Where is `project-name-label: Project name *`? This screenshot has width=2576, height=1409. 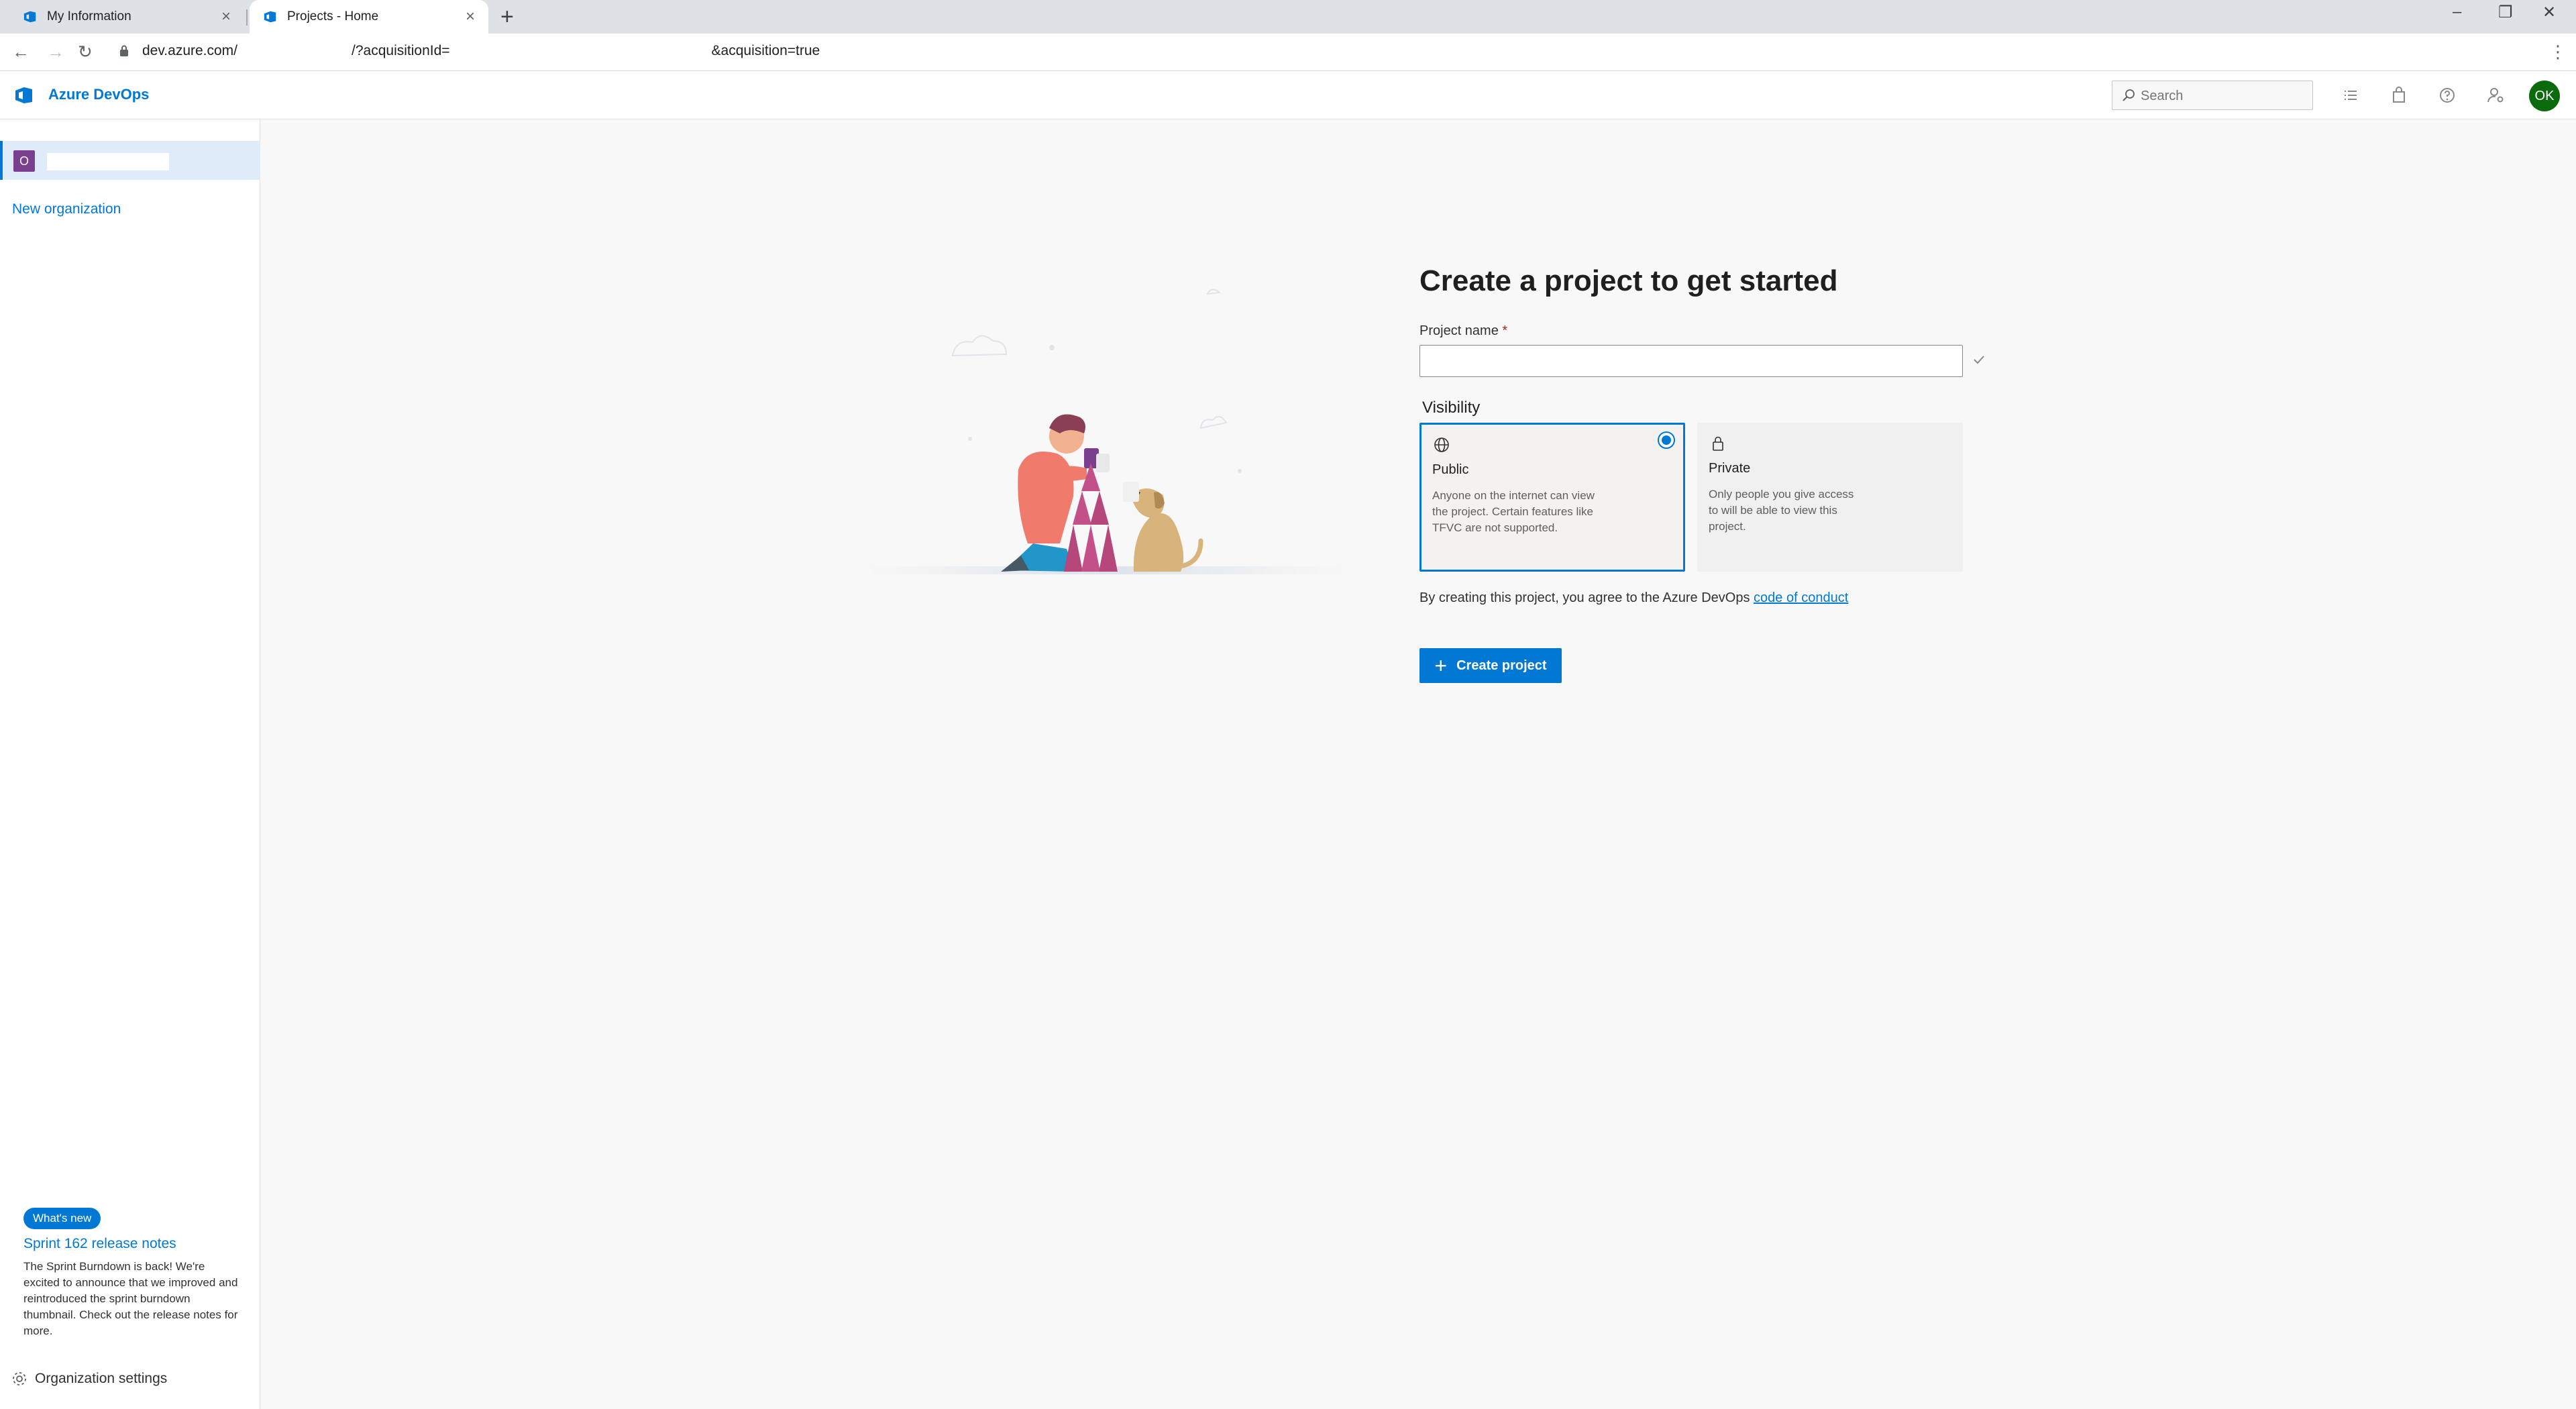 project-name-label: Project name * is located at coordinates (1463, 331).